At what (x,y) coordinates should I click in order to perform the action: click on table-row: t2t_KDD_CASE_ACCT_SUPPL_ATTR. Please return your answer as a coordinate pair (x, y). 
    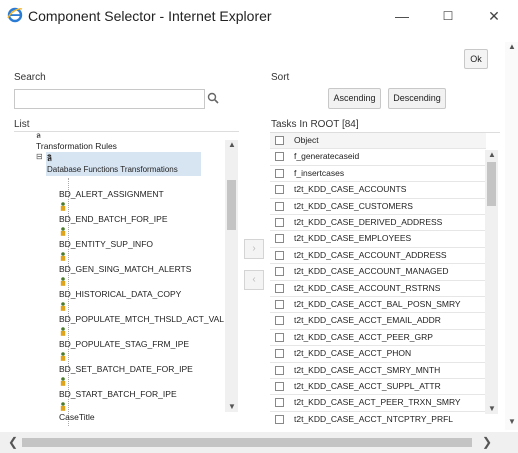
    Looking at the image, I should click on (378, 387).